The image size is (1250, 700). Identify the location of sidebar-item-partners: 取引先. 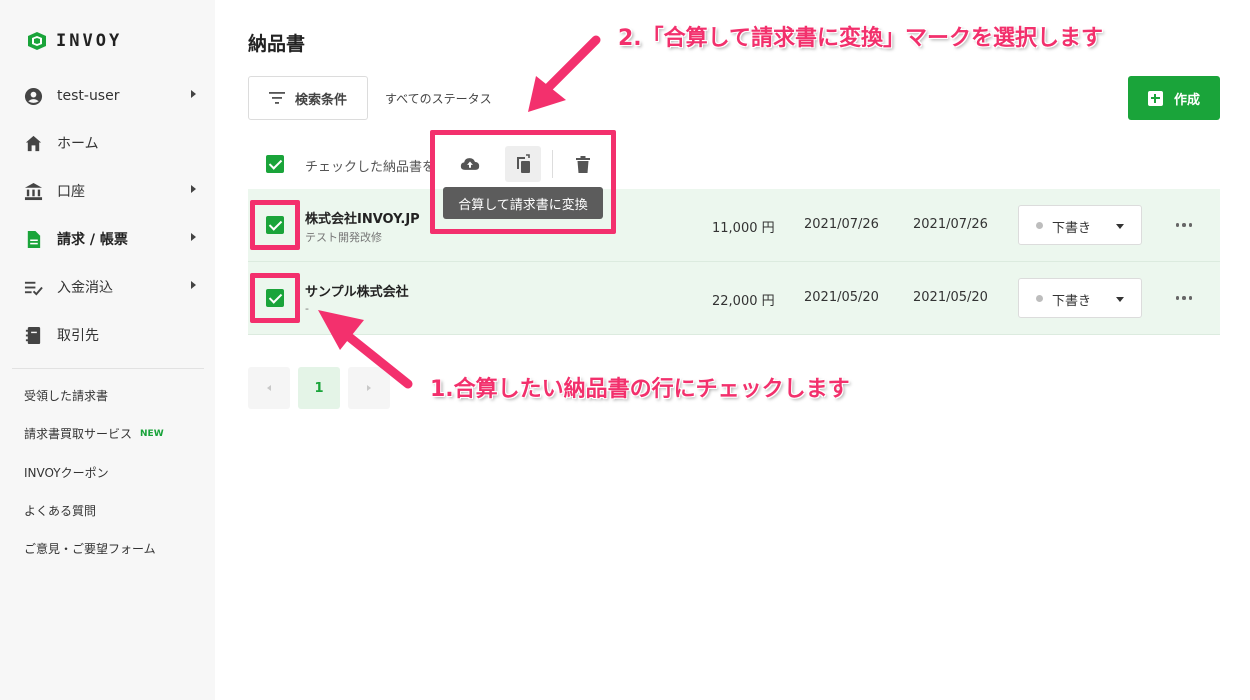
(110, 335).